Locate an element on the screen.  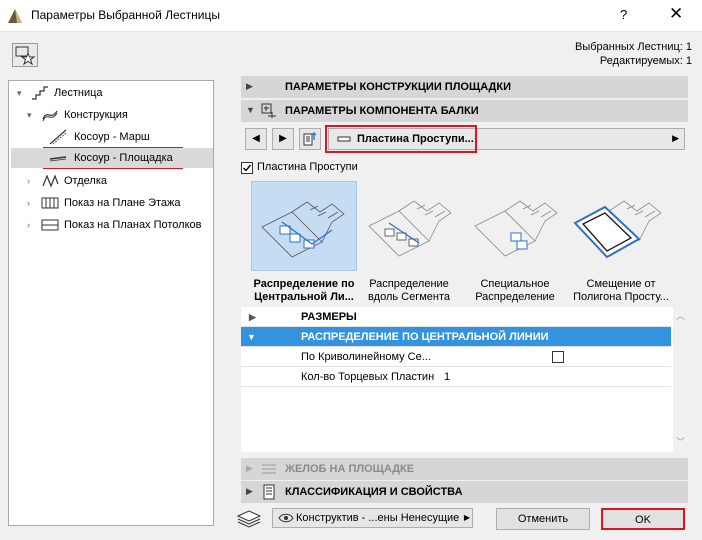
cancel-button: Отменить is located at coordinates (543, 519).